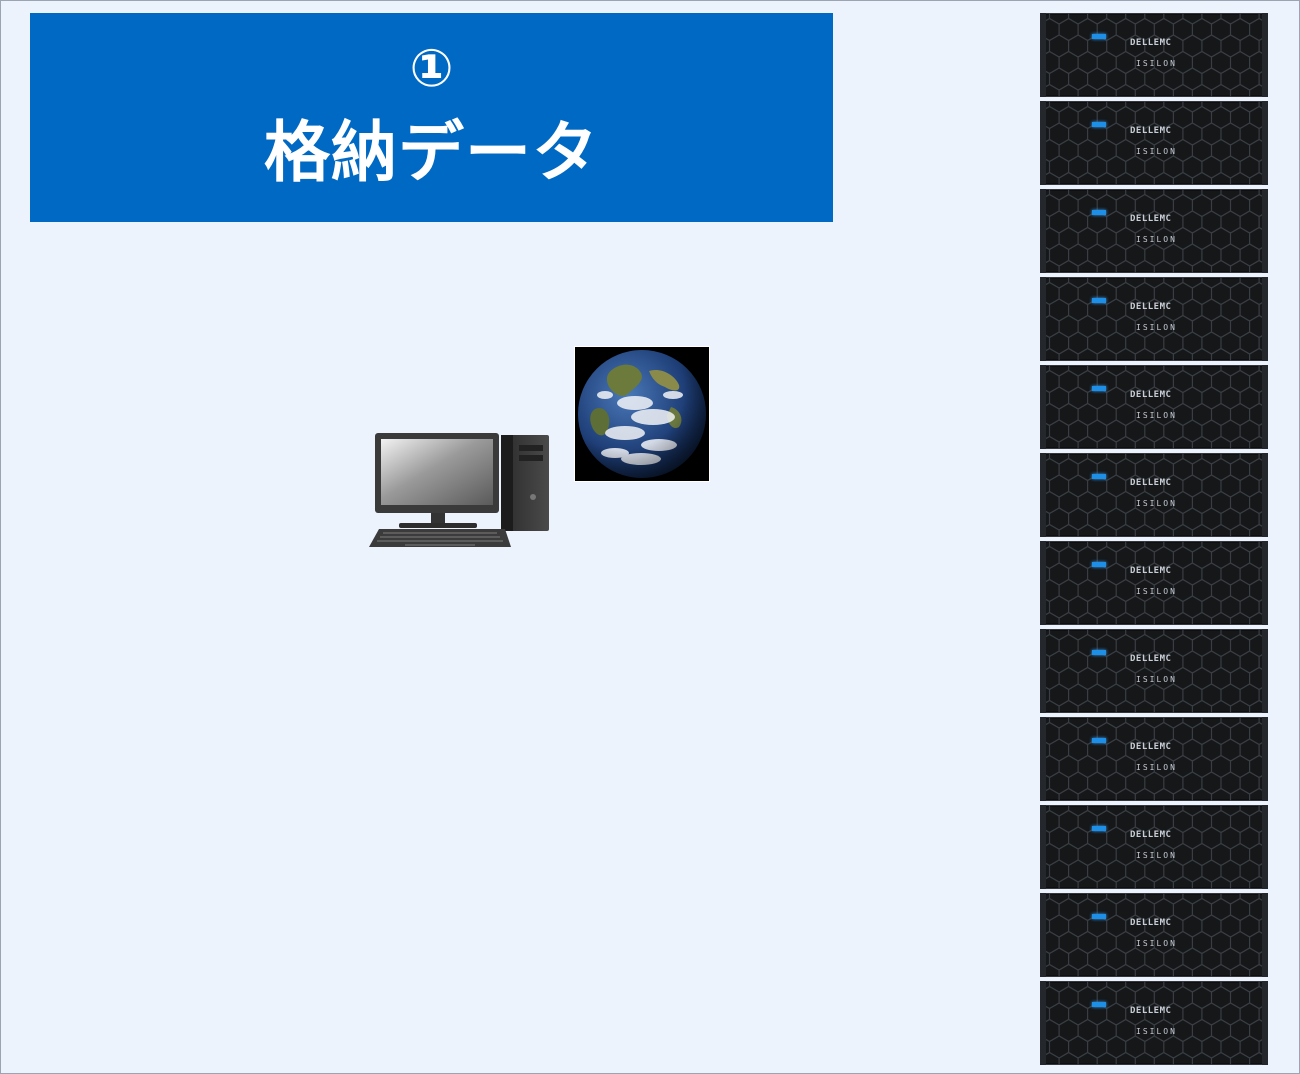 Image resolution: width=1300 pixels, height=1074 pixels. I want to click on desktop-computer-icon, so click(460, 493).